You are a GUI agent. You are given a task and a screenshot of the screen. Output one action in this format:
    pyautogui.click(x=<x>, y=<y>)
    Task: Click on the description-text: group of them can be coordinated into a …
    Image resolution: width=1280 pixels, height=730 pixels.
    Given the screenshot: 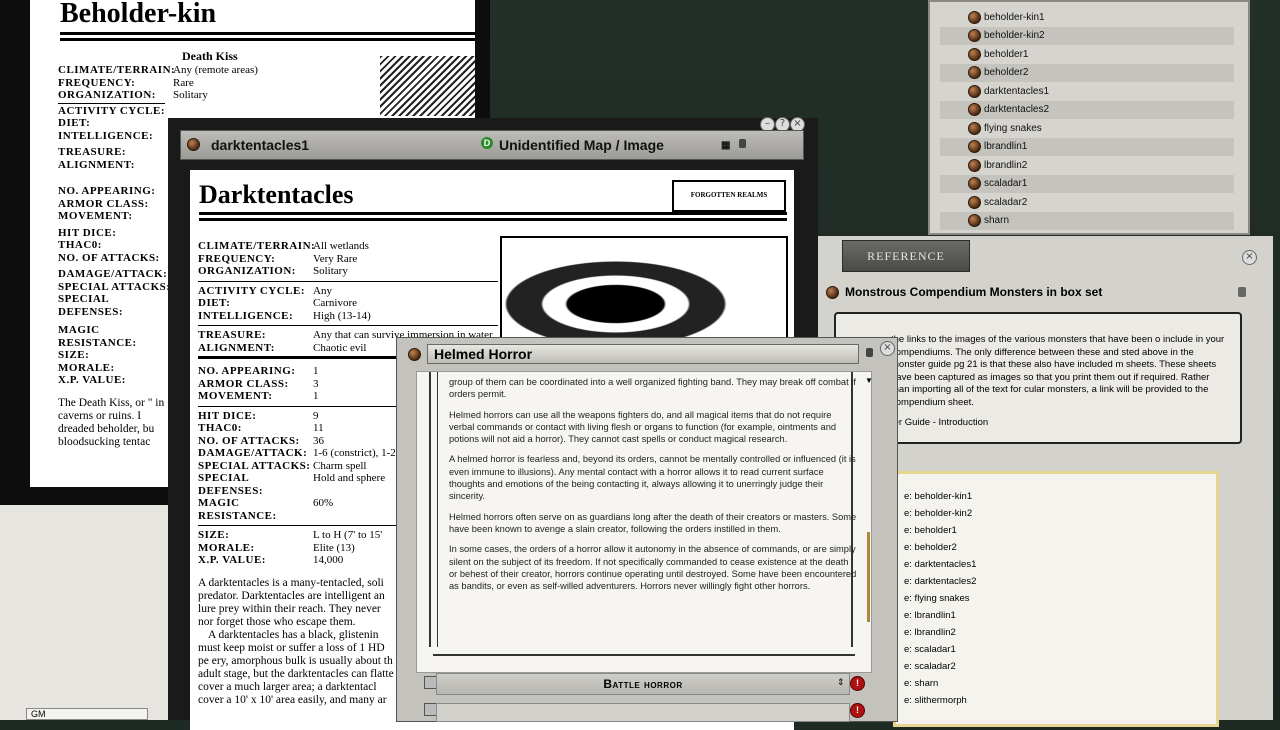 What is the action you would take?
    pyautogui.click(x=653, y=484)
    